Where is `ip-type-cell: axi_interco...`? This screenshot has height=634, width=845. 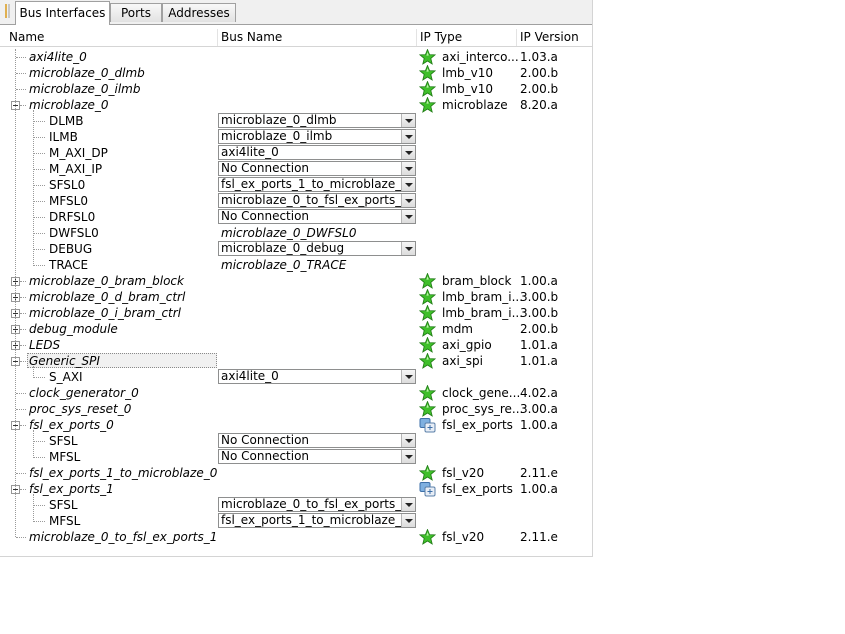
ip-type-cell: axi_interco... is located at coordinates (468, 56).